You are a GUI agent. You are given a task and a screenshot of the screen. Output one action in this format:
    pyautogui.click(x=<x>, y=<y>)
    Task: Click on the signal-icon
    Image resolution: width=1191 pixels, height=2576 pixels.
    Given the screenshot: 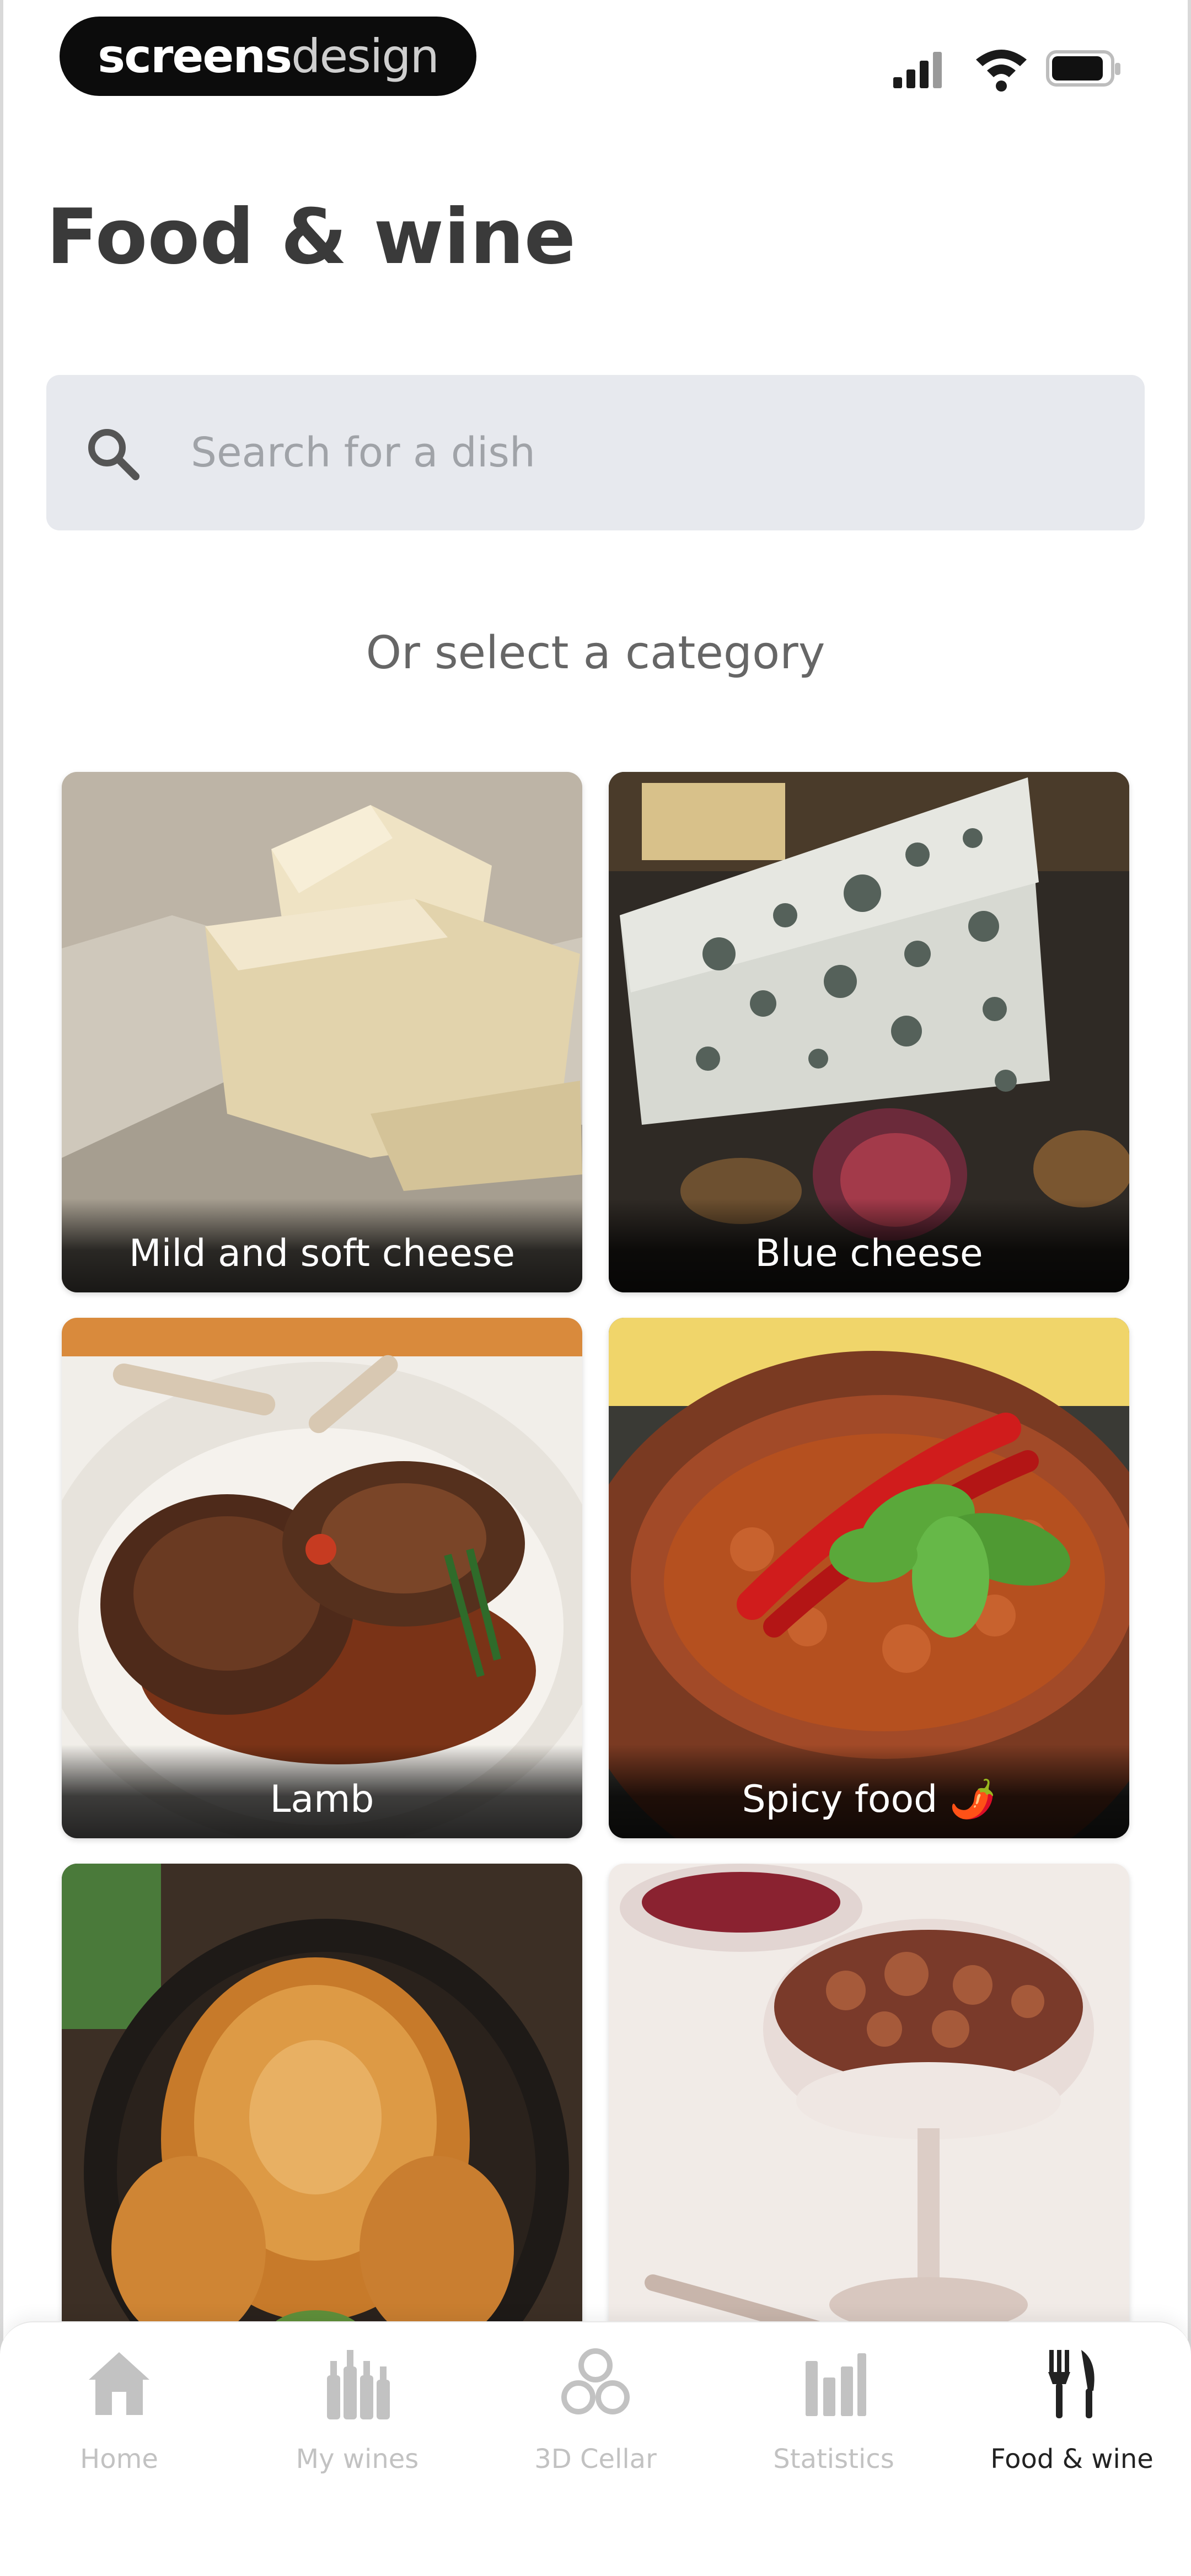 What is the action you would take?
    pyautogui.click(x=918, y=70)
    